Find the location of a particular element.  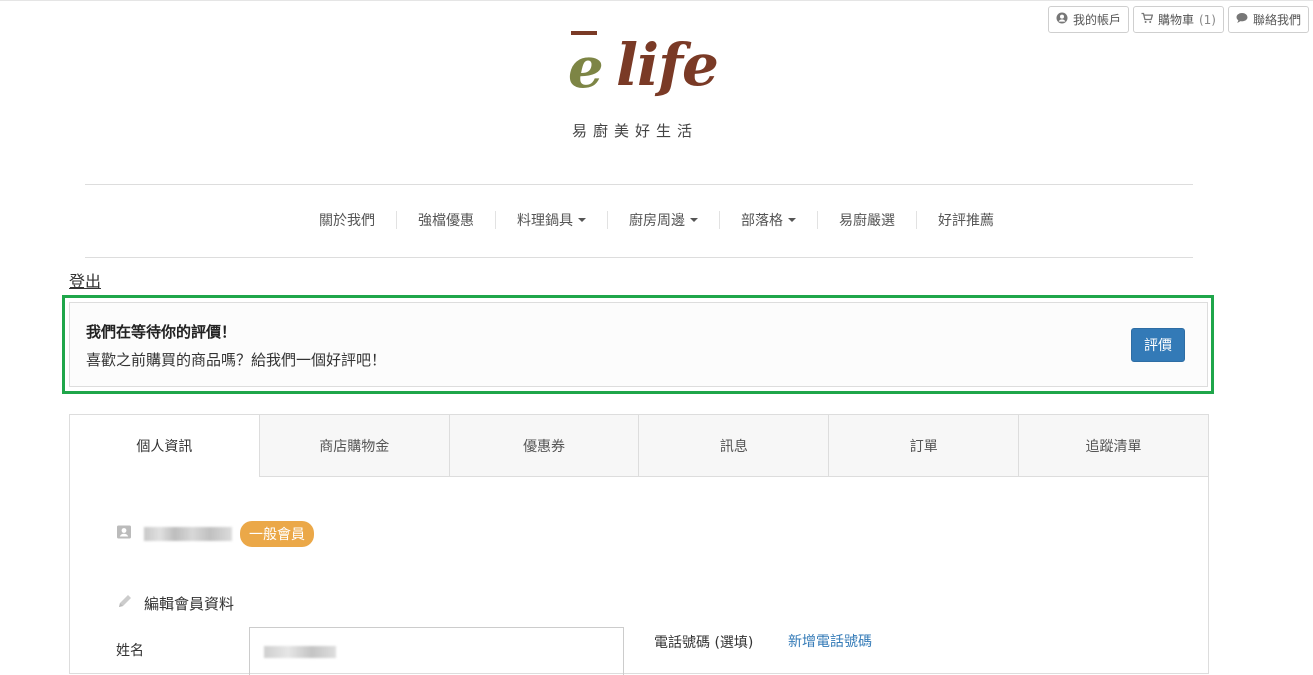

tab-orders: 訂單 is located at coordinates (923, 446).